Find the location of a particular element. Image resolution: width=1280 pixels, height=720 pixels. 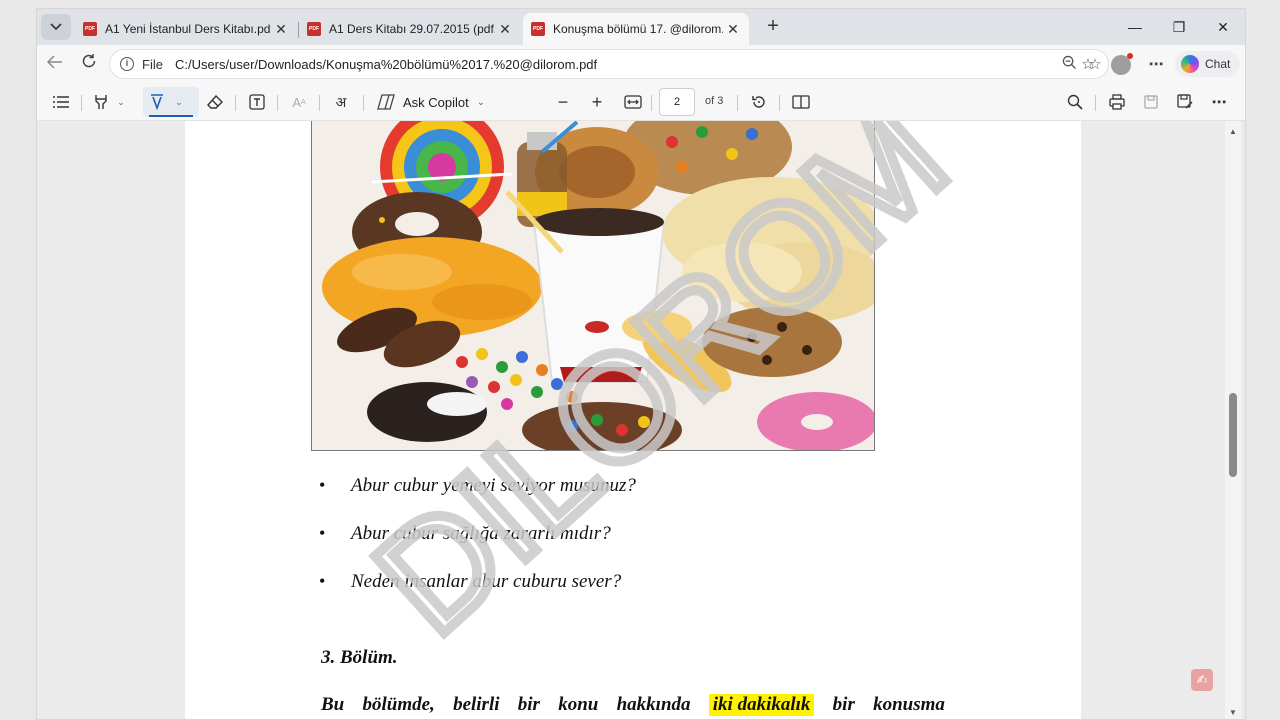

save-as-icon is located at coordinates (1185, 102).